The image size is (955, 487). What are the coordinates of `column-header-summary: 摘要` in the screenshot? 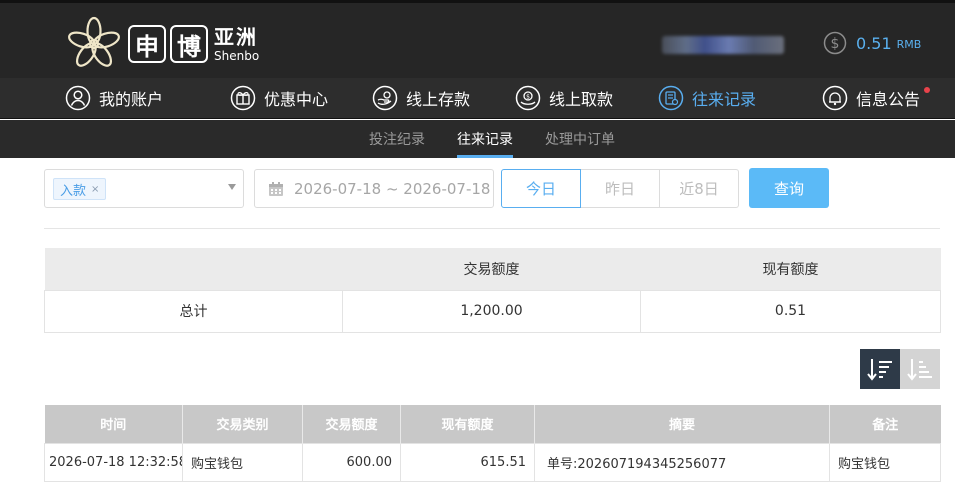 It's located at (682, 424).